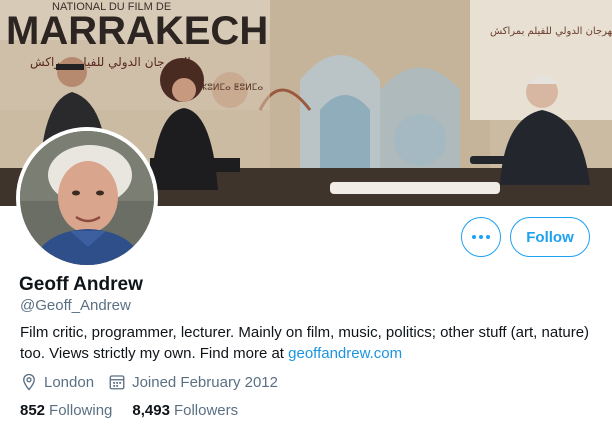  I want to click on following-link: 852 Following, so click(66, 410).